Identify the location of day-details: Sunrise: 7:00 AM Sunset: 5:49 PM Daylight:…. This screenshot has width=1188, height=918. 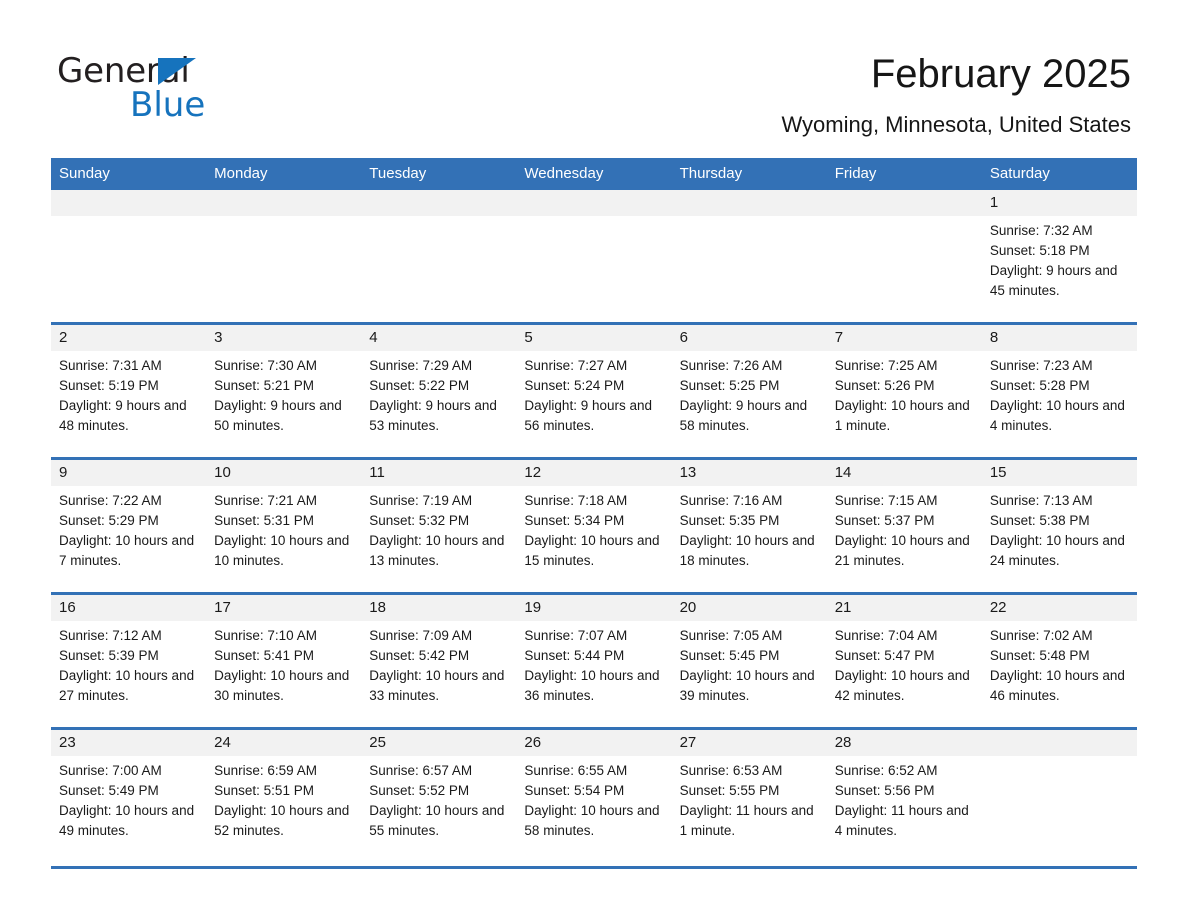
(128, 798).